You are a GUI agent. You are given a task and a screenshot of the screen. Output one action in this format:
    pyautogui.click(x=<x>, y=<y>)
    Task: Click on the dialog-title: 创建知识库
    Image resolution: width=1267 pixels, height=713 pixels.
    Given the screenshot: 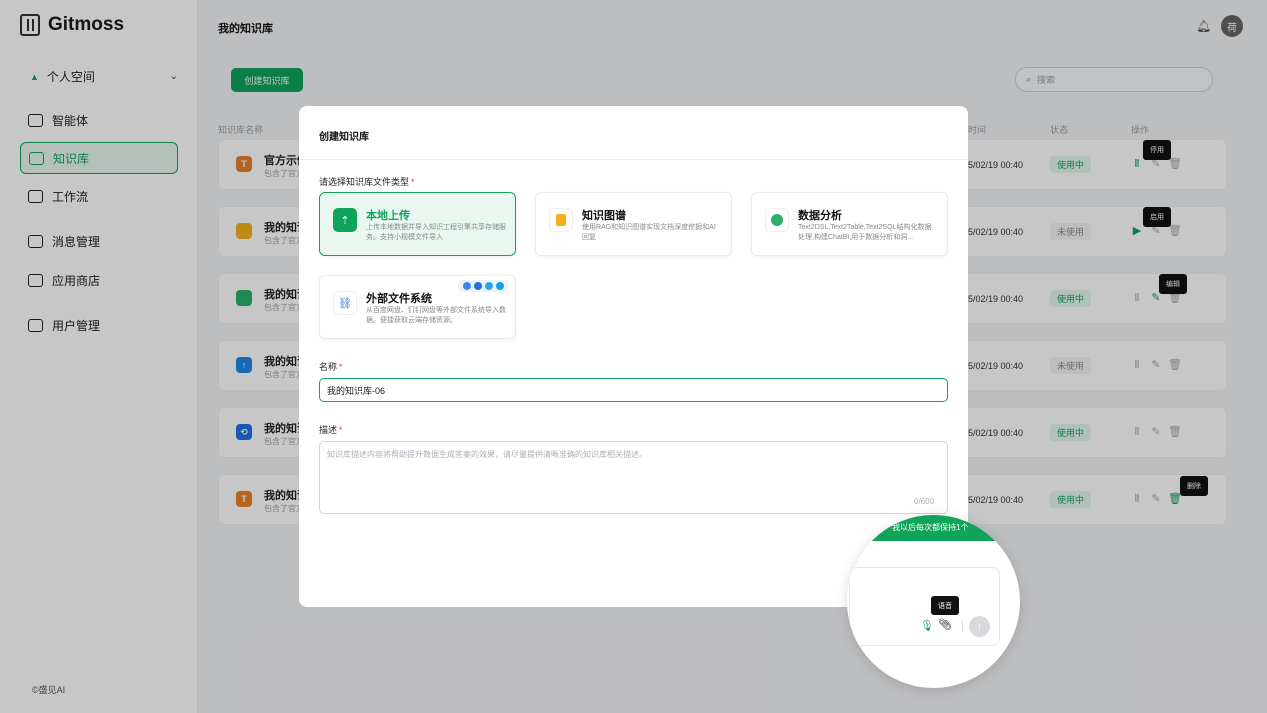 What is the action you would take?
    pyautogui.click(x=344, y=137)
    